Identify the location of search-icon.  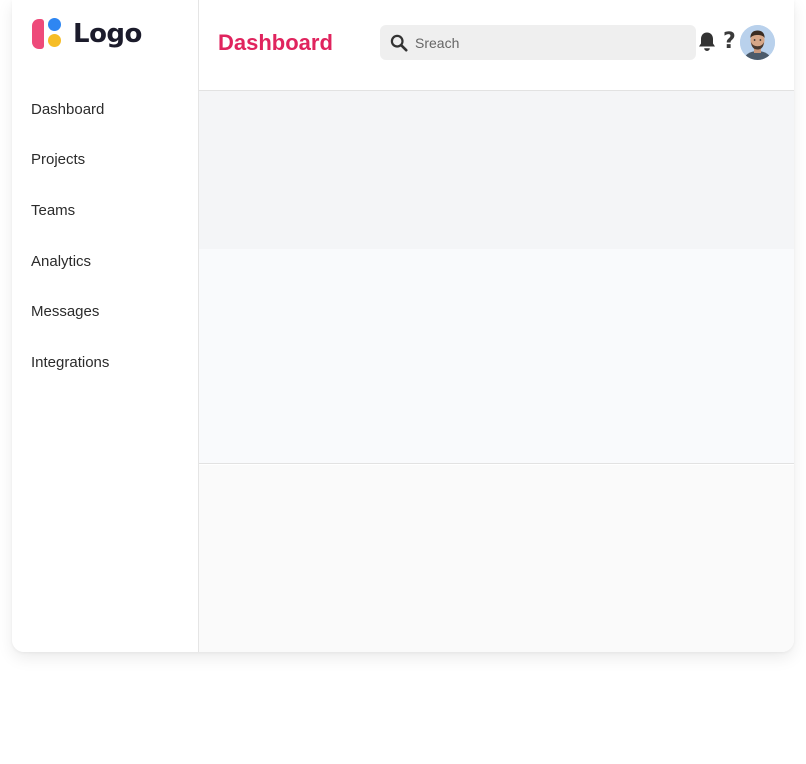
(399, 43).